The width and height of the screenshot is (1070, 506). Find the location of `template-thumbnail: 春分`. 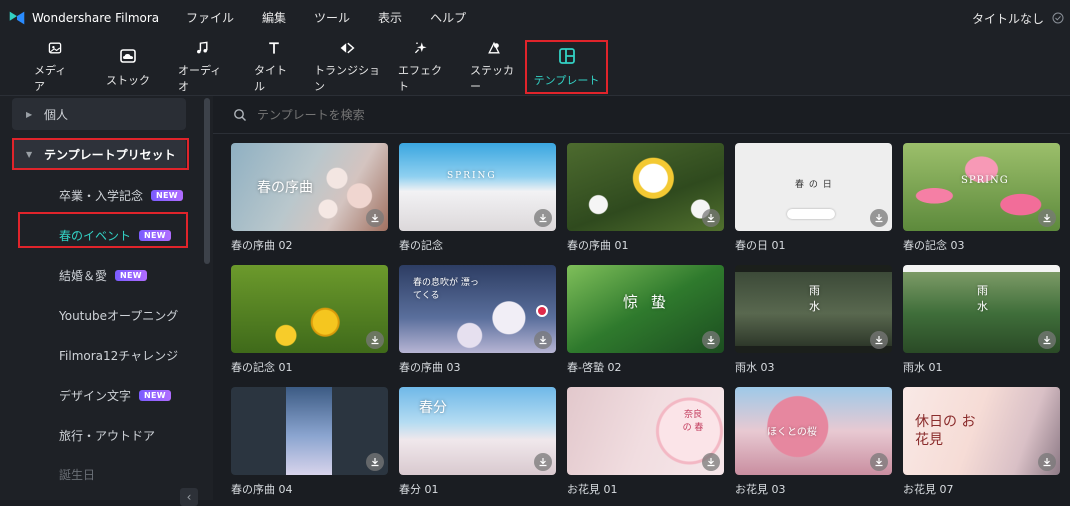

template-thumbnail: 春分 is located at coordinates (477, 431).